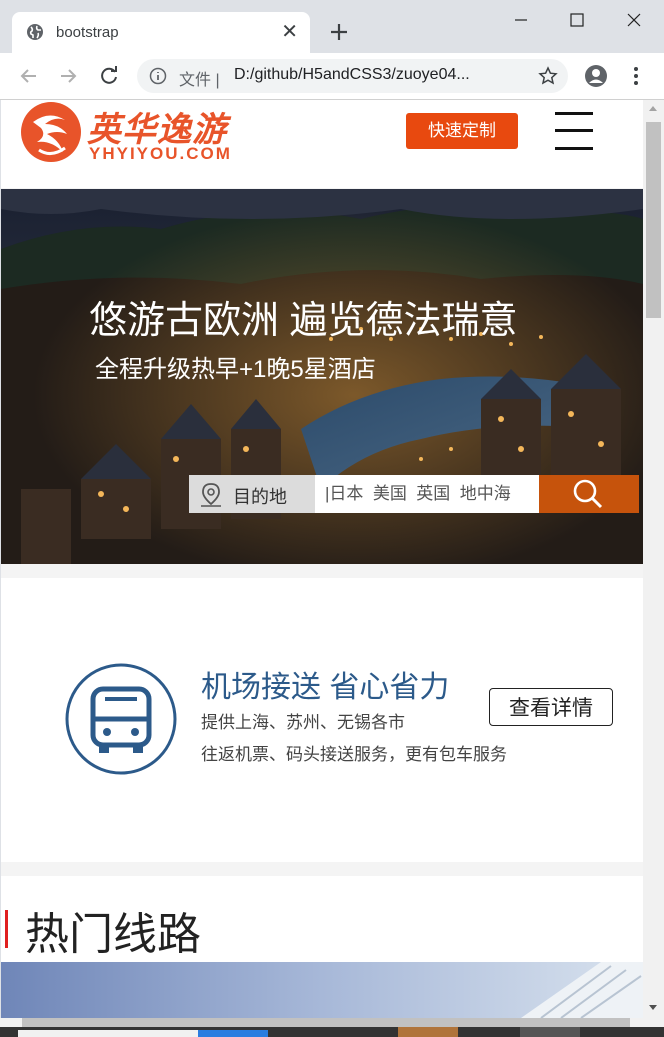  Describe the element at coordinates (211, 495) in the screenshot. I see `location-pin-icon` at that location.